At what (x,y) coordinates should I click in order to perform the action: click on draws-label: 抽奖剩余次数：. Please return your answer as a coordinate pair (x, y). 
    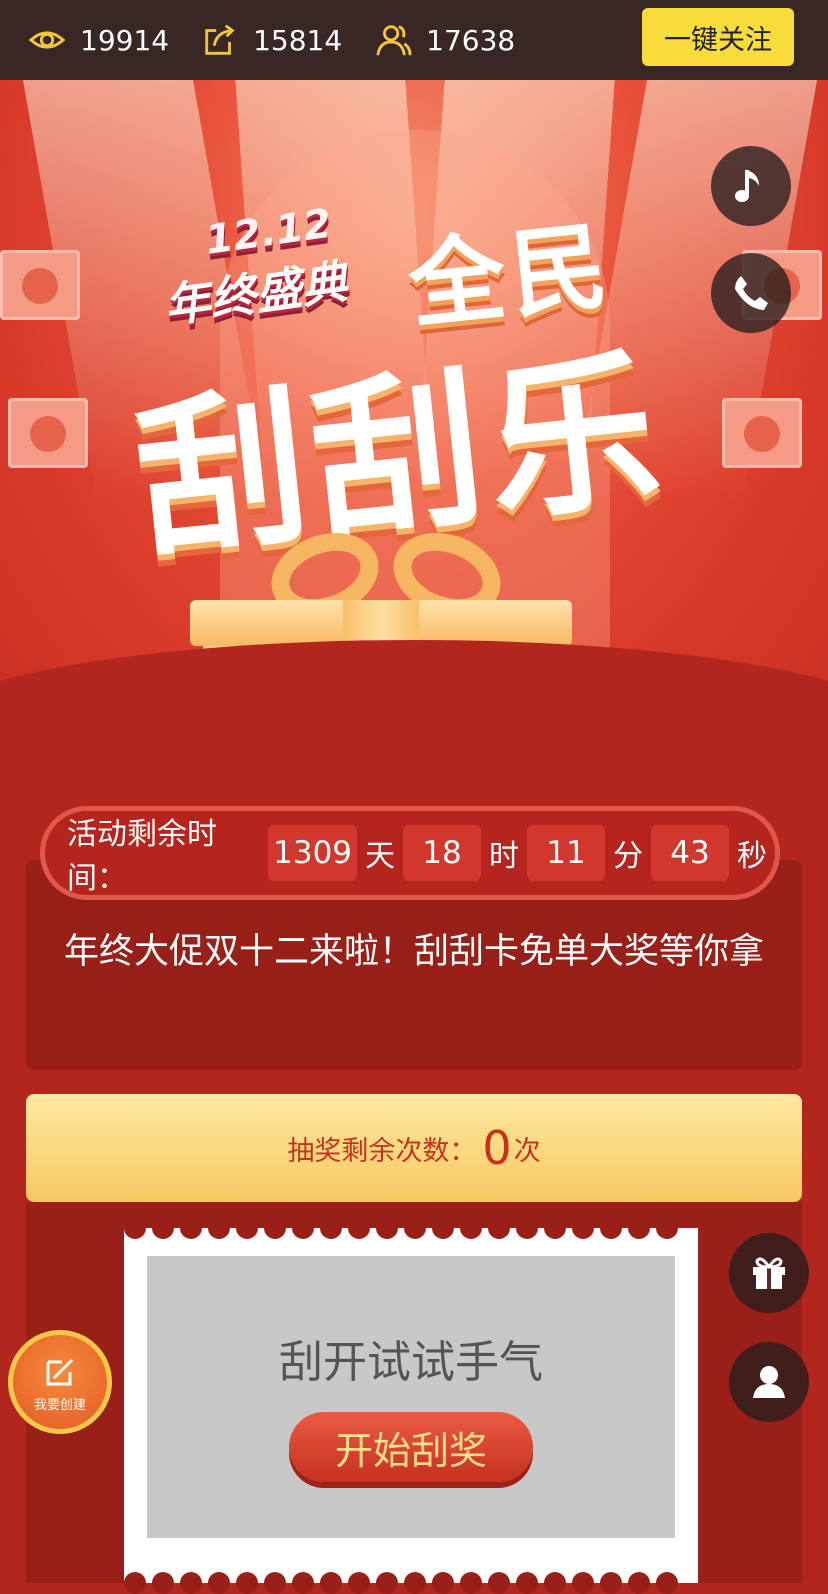
    Looking at the image, I should click on (382, 1151).